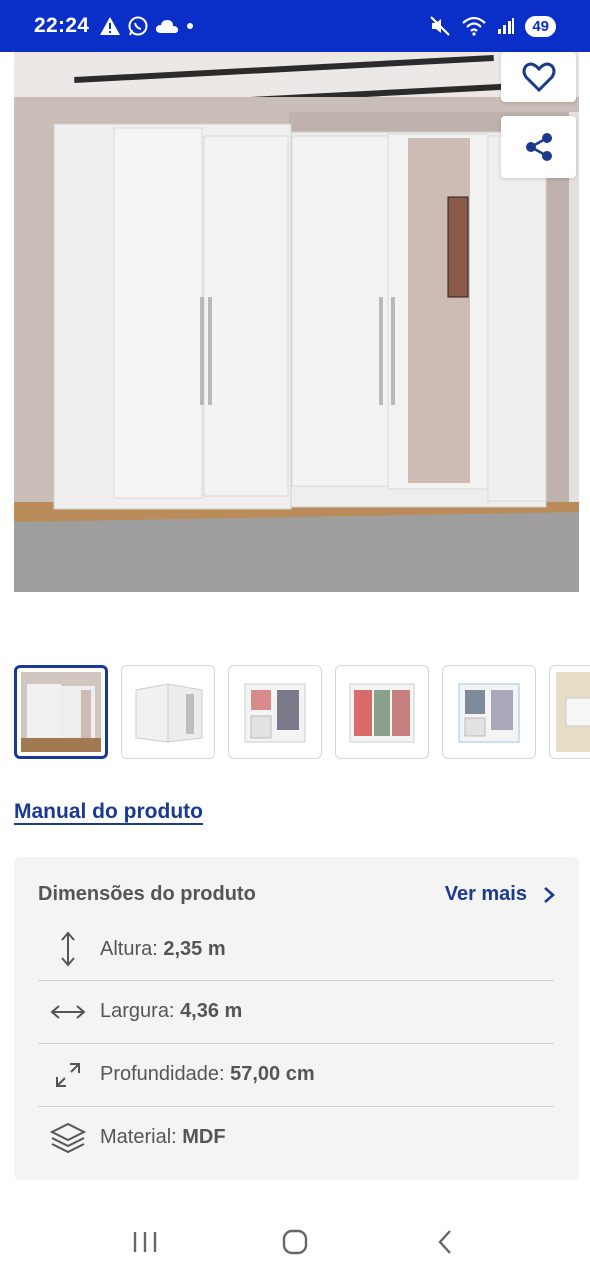 This screenshot has height=1280, width=590. Describe the element at coordinates (296, 1011) in the screenshot. I see `dimension-row-width: Largura: 4,36 m` at that location.